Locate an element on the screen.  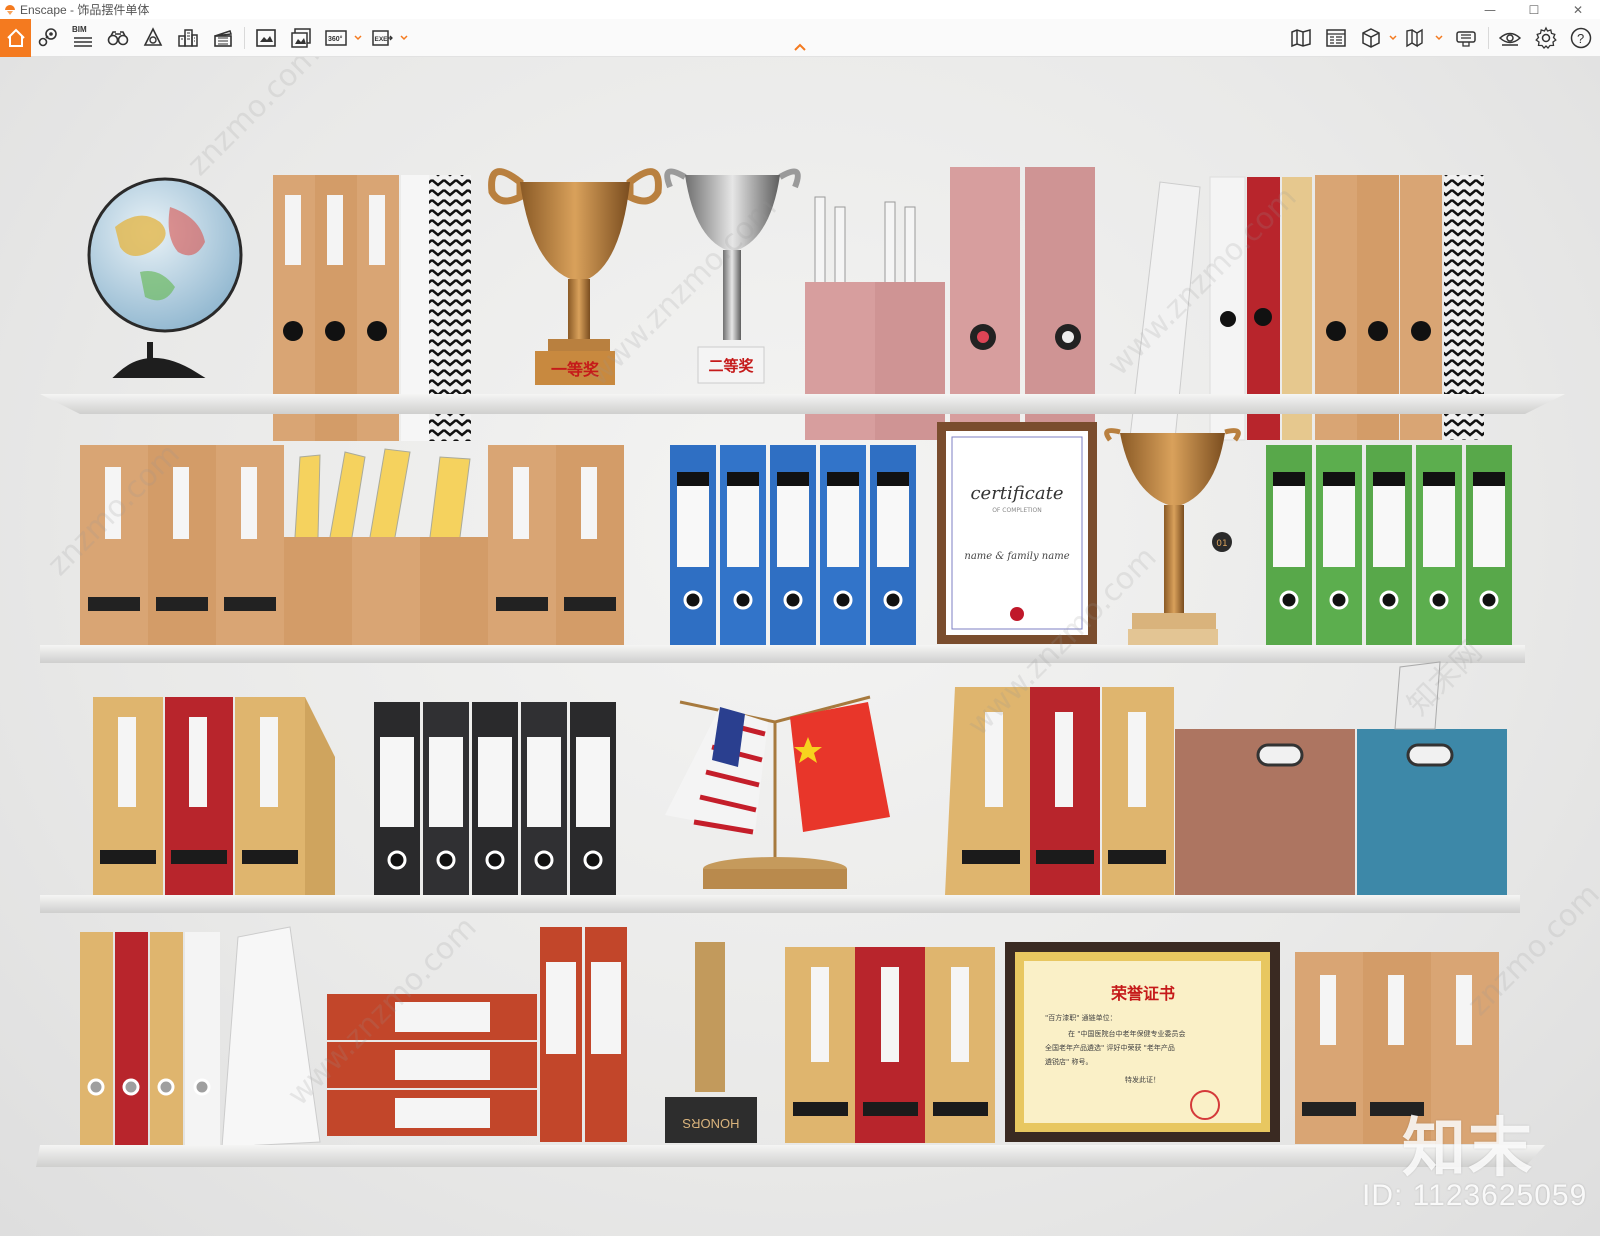
vr-headset-icon is located at coordinates (1466, 39).